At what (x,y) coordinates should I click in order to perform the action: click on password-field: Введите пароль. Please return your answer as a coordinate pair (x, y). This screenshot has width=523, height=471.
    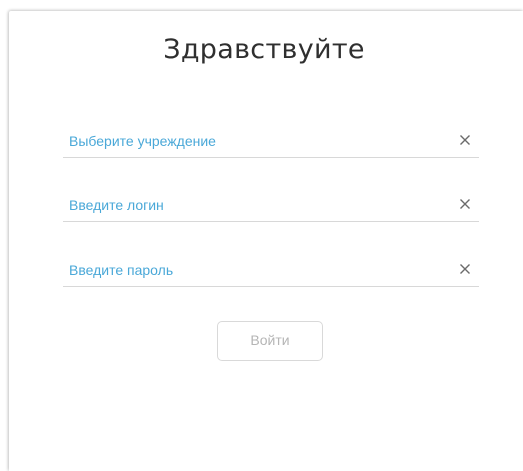
    Looking at the image, I should click on (271, 271).